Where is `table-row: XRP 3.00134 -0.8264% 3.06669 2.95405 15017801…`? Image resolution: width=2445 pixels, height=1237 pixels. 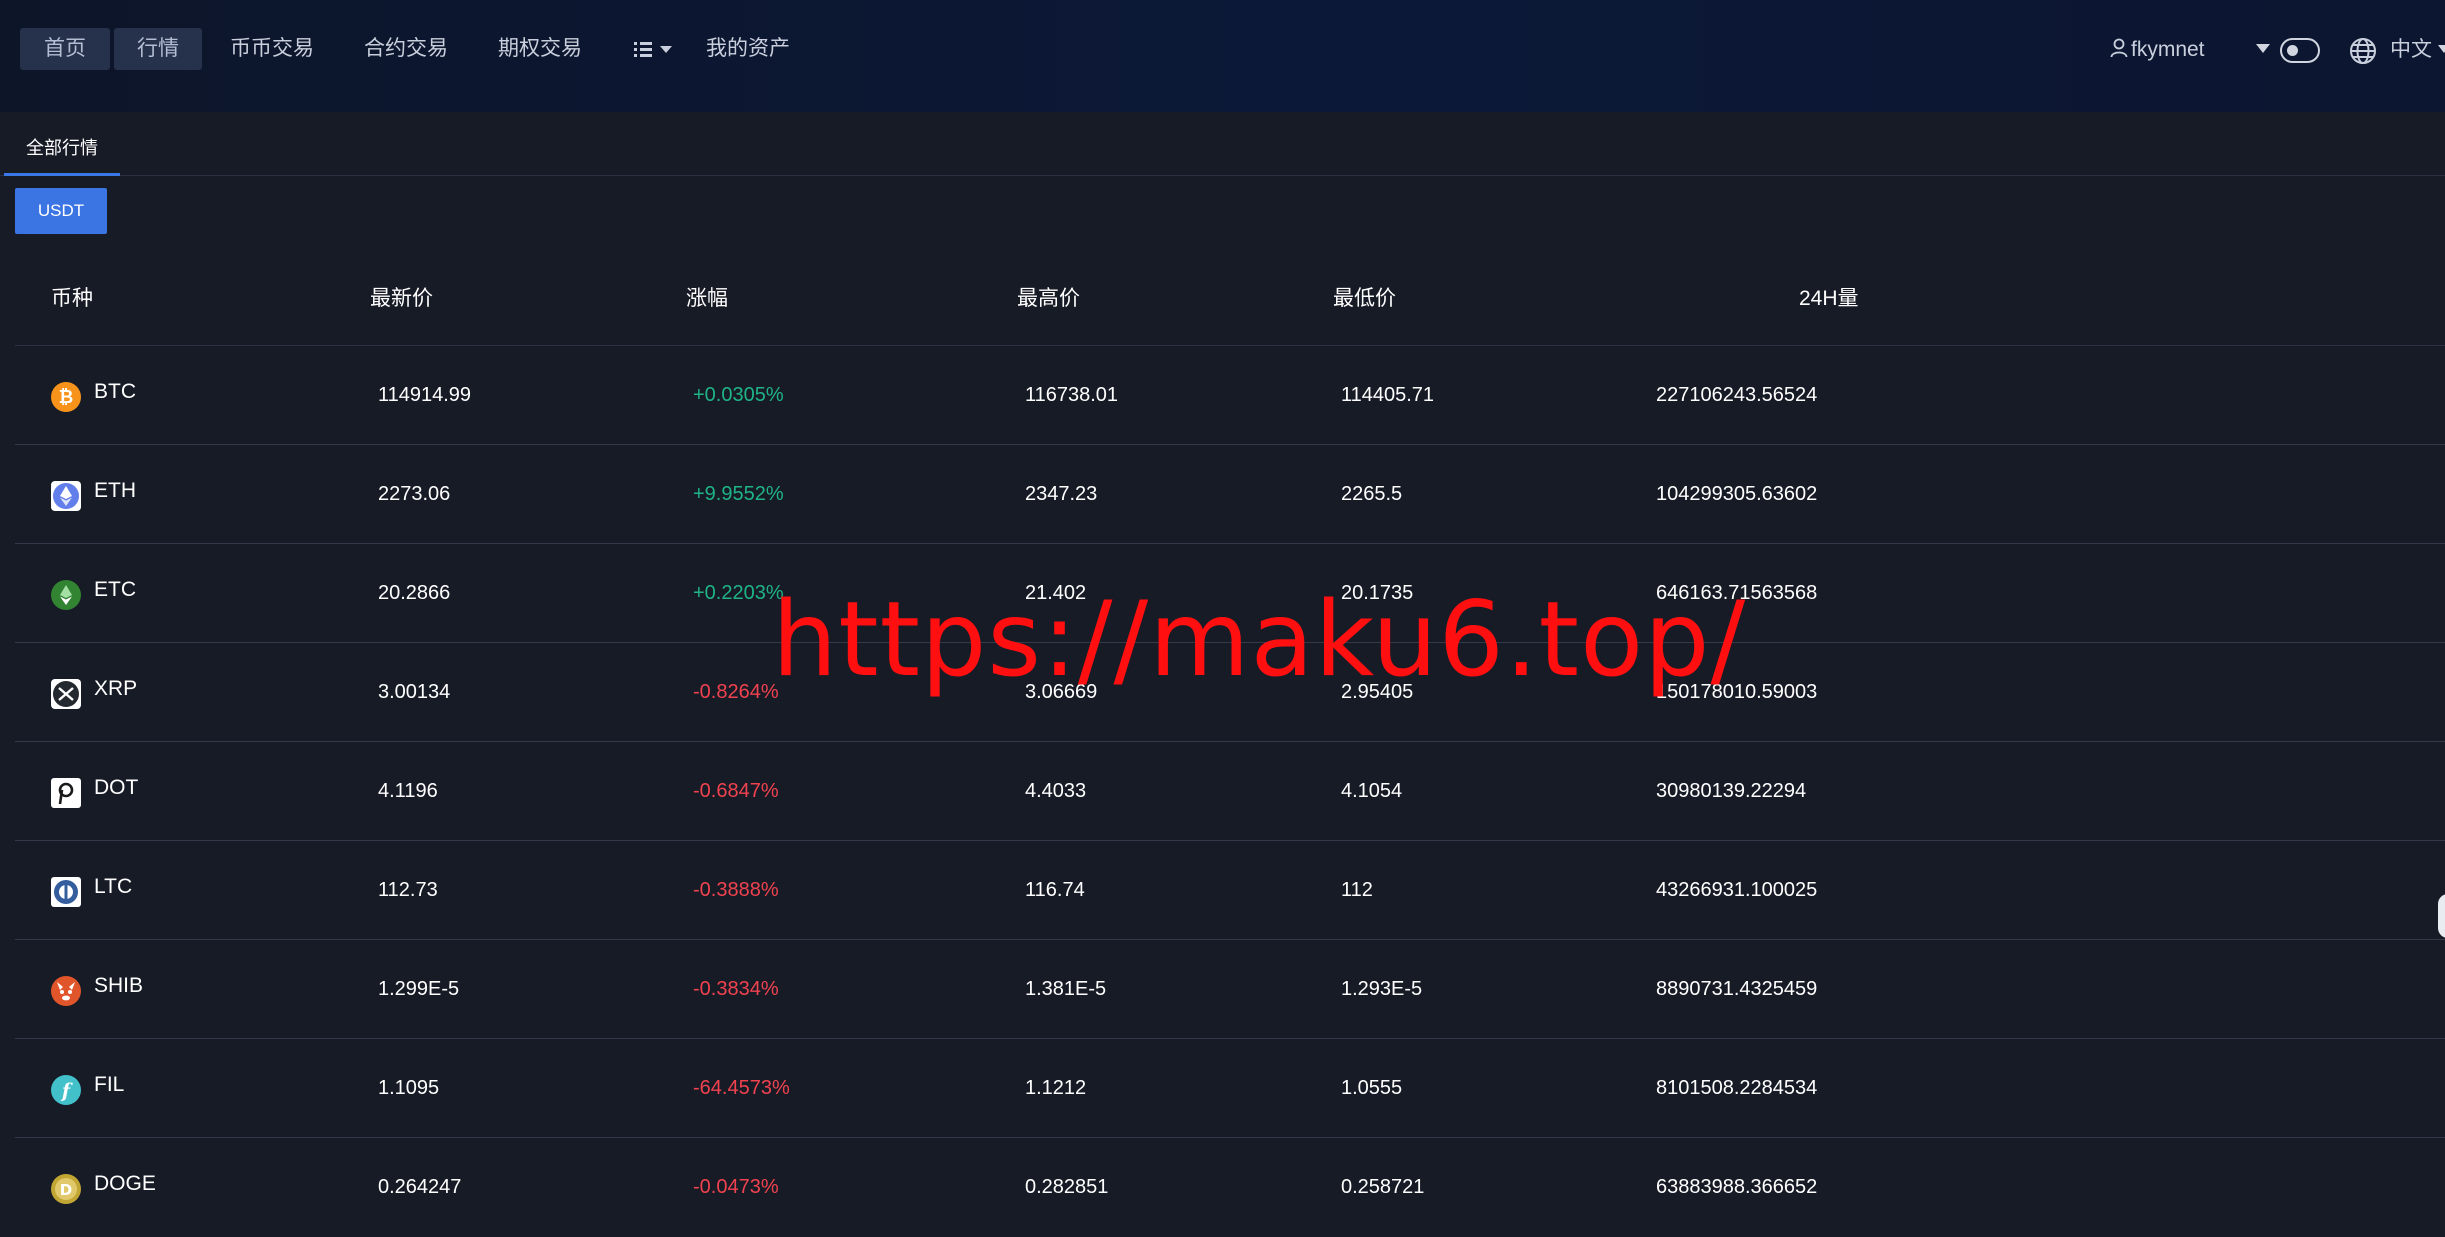 table-row: XRP 3.00134 -0.8264% 3.06669 2.95405 15017801… is located at coordinates (1230, 692).